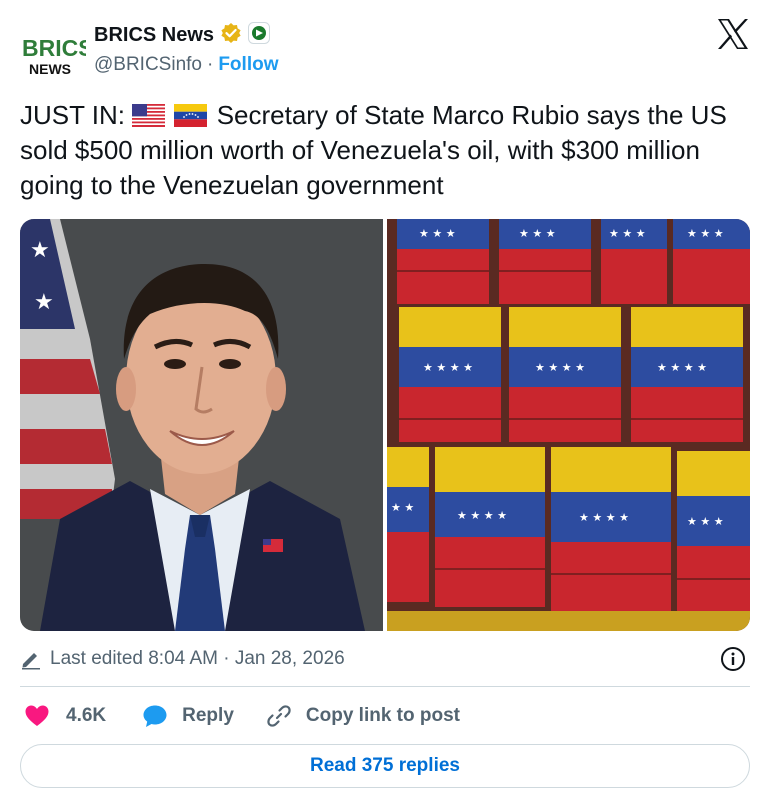 The image size is (769, 800). I want to click on divider, so click(385, 686).